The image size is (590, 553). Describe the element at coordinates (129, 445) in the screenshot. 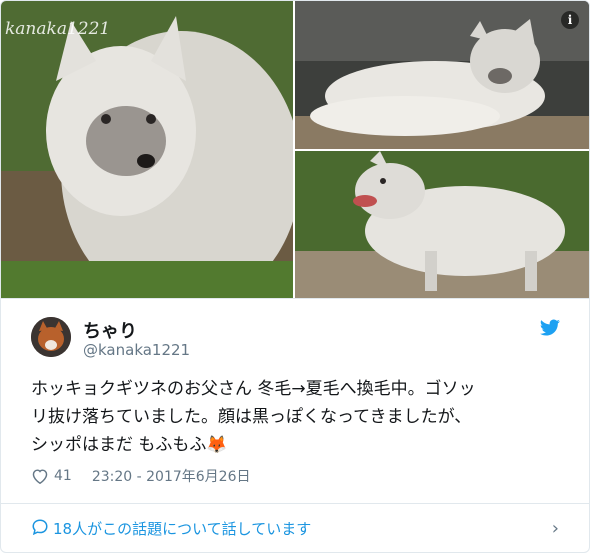

I see `tweet-text-line: シッポはまだ もふもふ🦊` at that location.